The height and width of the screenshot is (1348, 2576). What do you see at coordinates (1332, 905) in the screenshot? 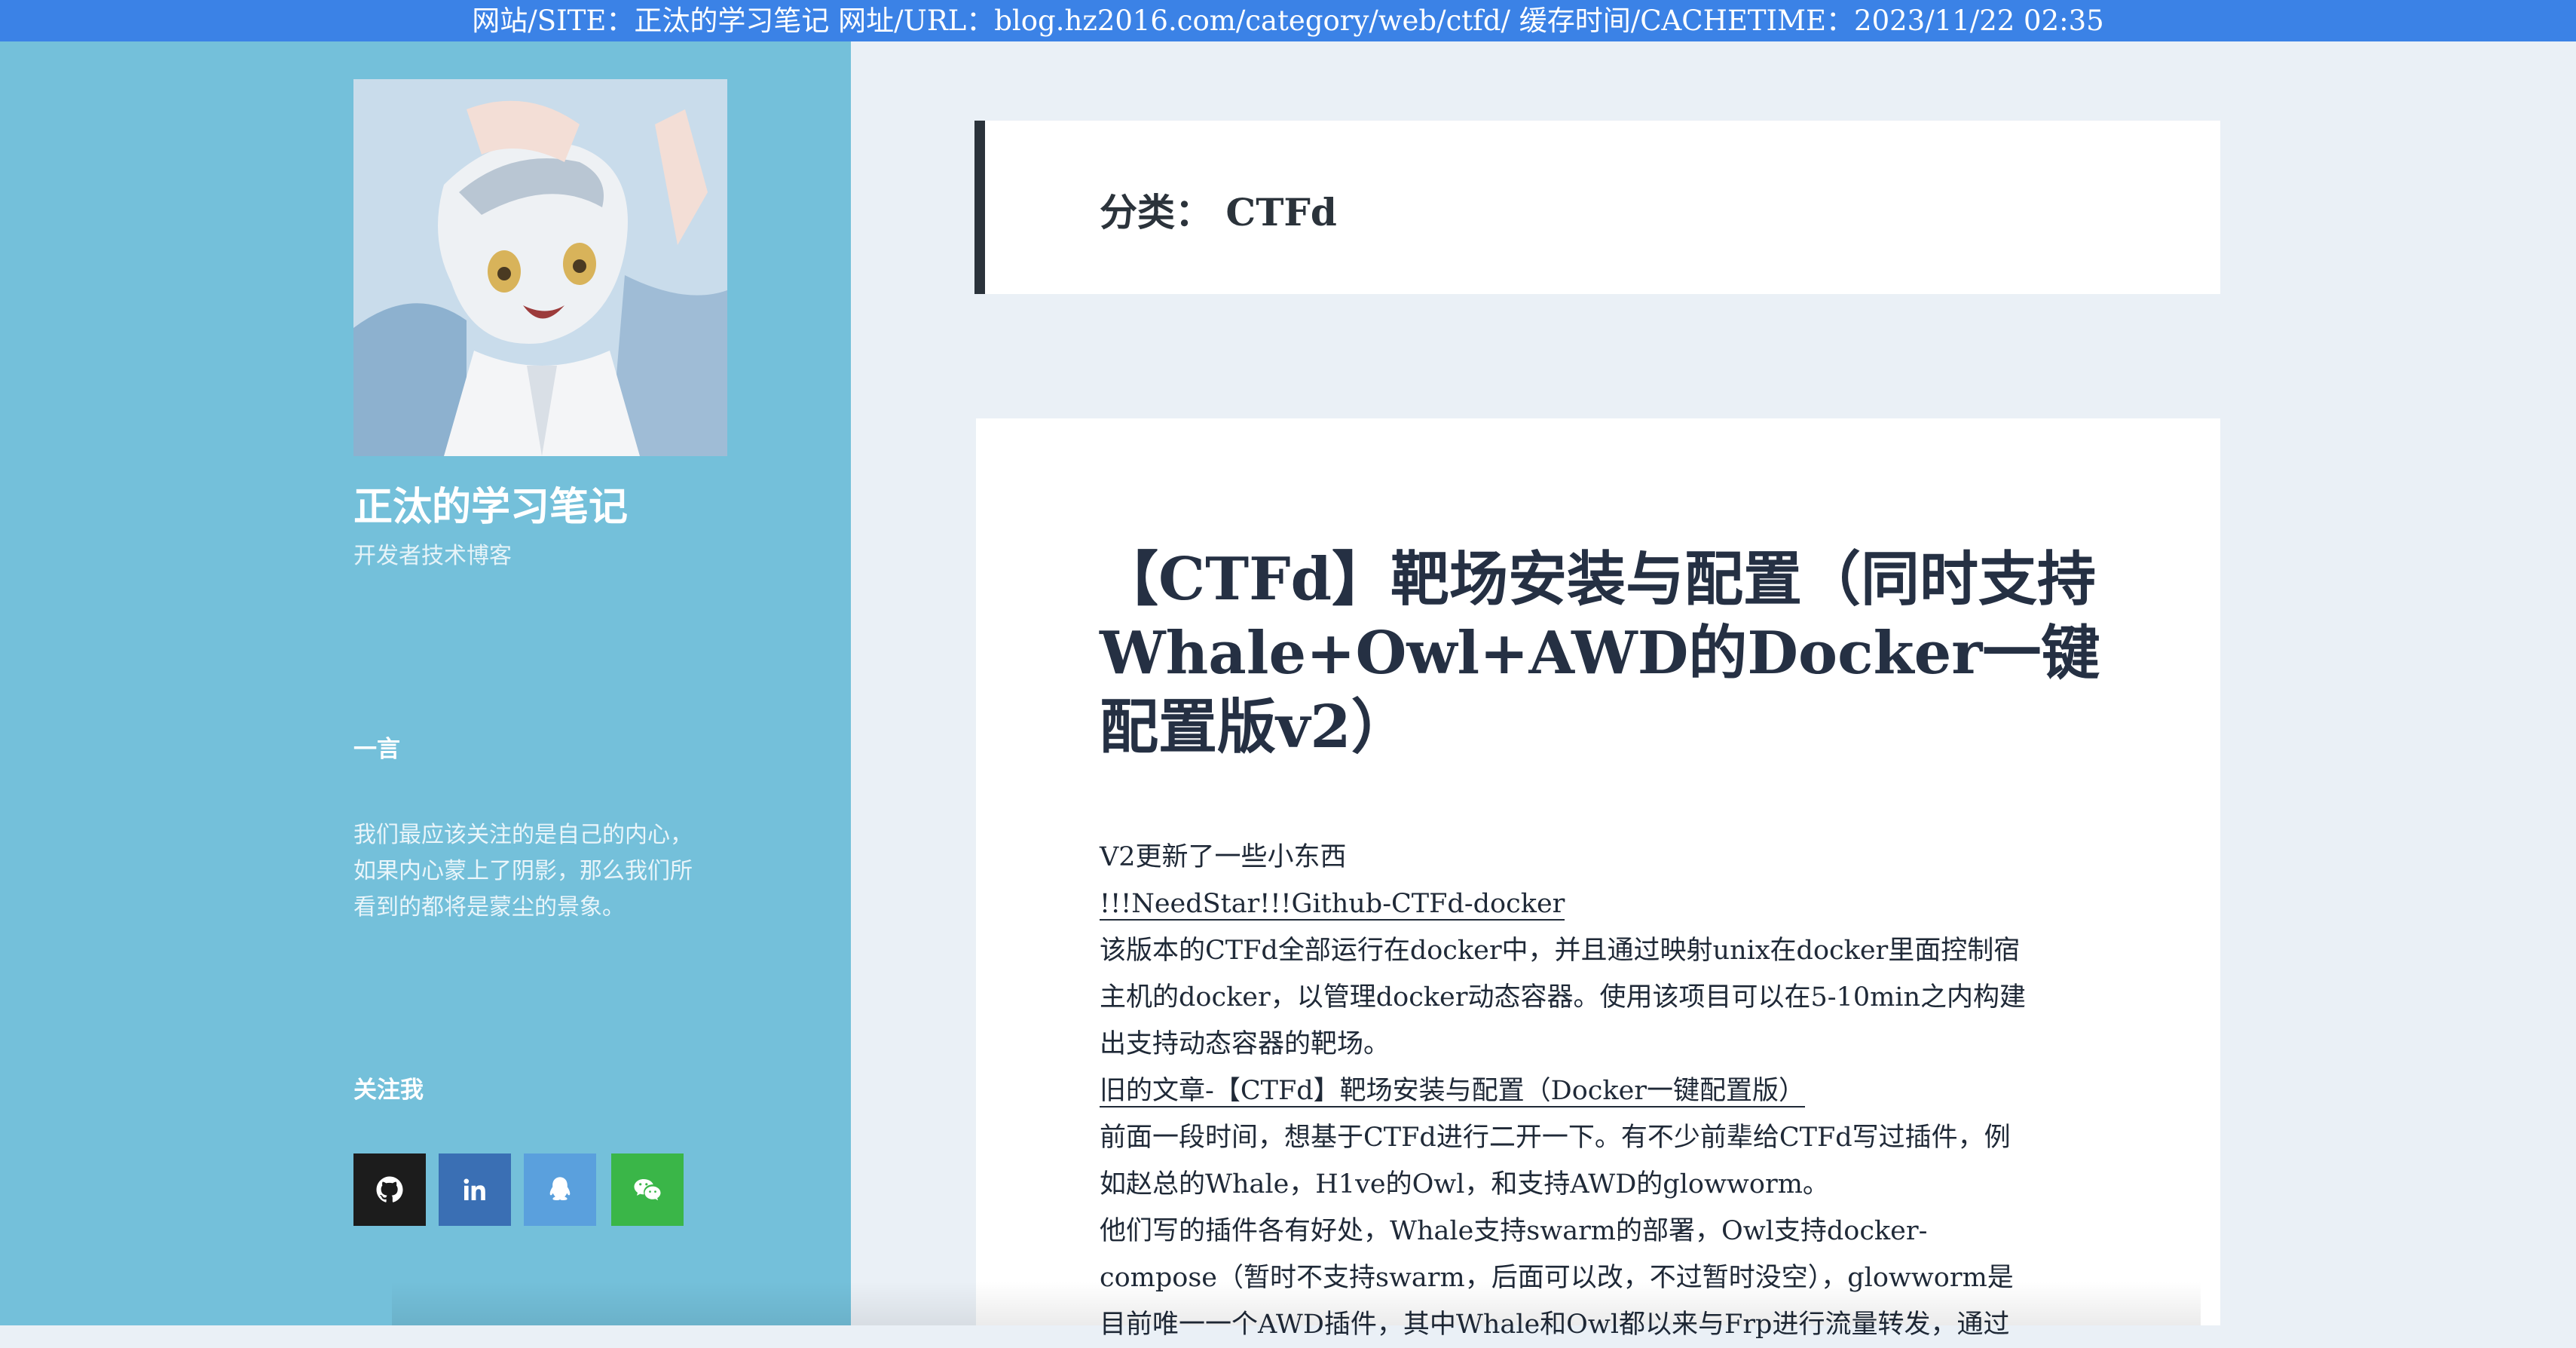
I see `github-repo-link: !!!NeedStar!!!Github-CTFd-docker` at bounding box center [1332, 905].